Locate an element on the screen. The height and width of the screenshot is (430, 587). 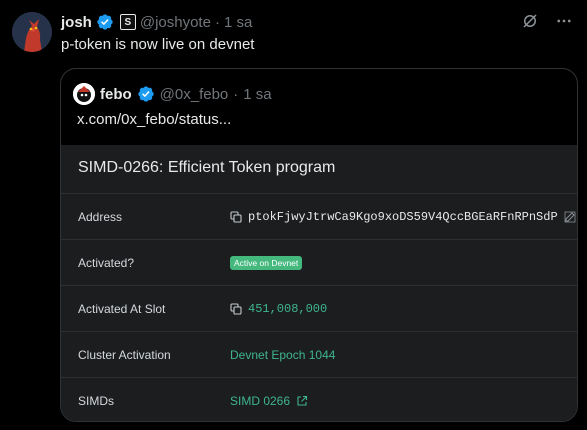
tweet-actions is located at coordinates (547, 21).